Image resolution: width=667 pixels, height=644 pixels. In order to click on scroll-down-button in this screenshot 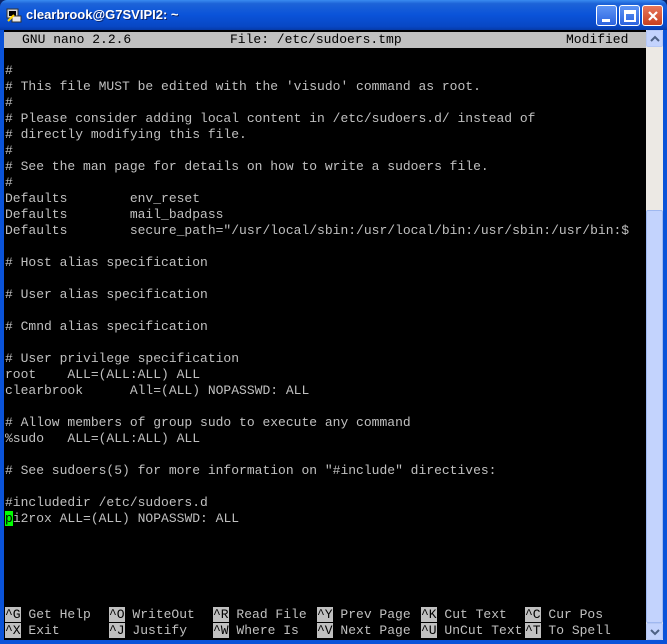, I will do `click(654, 631)`.